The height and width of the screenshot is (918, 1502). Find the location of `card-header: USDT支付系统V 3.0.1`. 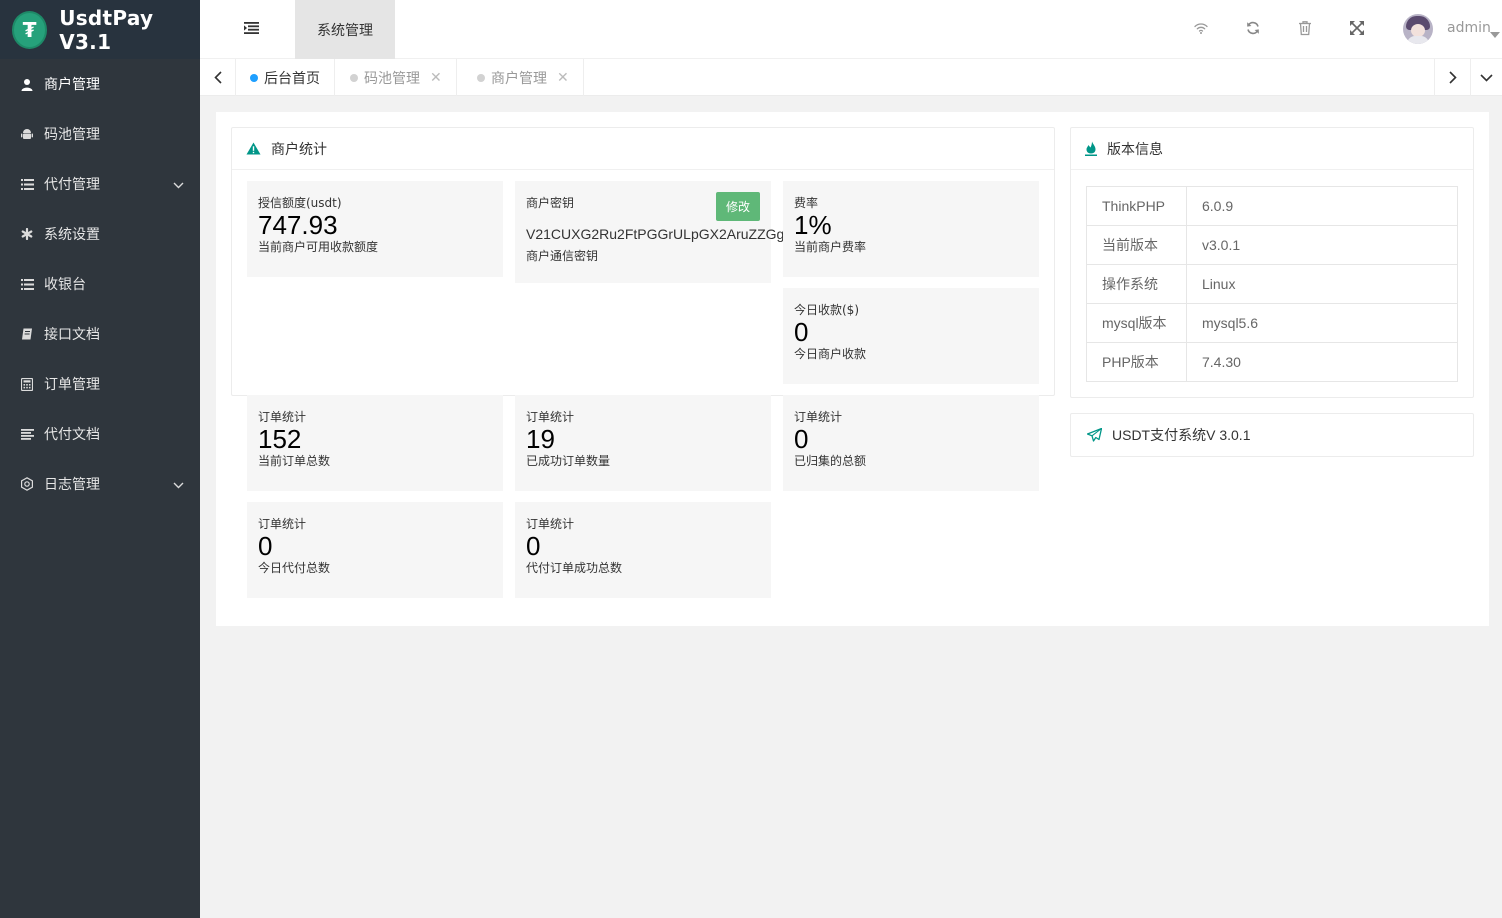

card-header: USDT支付系统V 3.0.1 is located at coordinates (1272, 435).